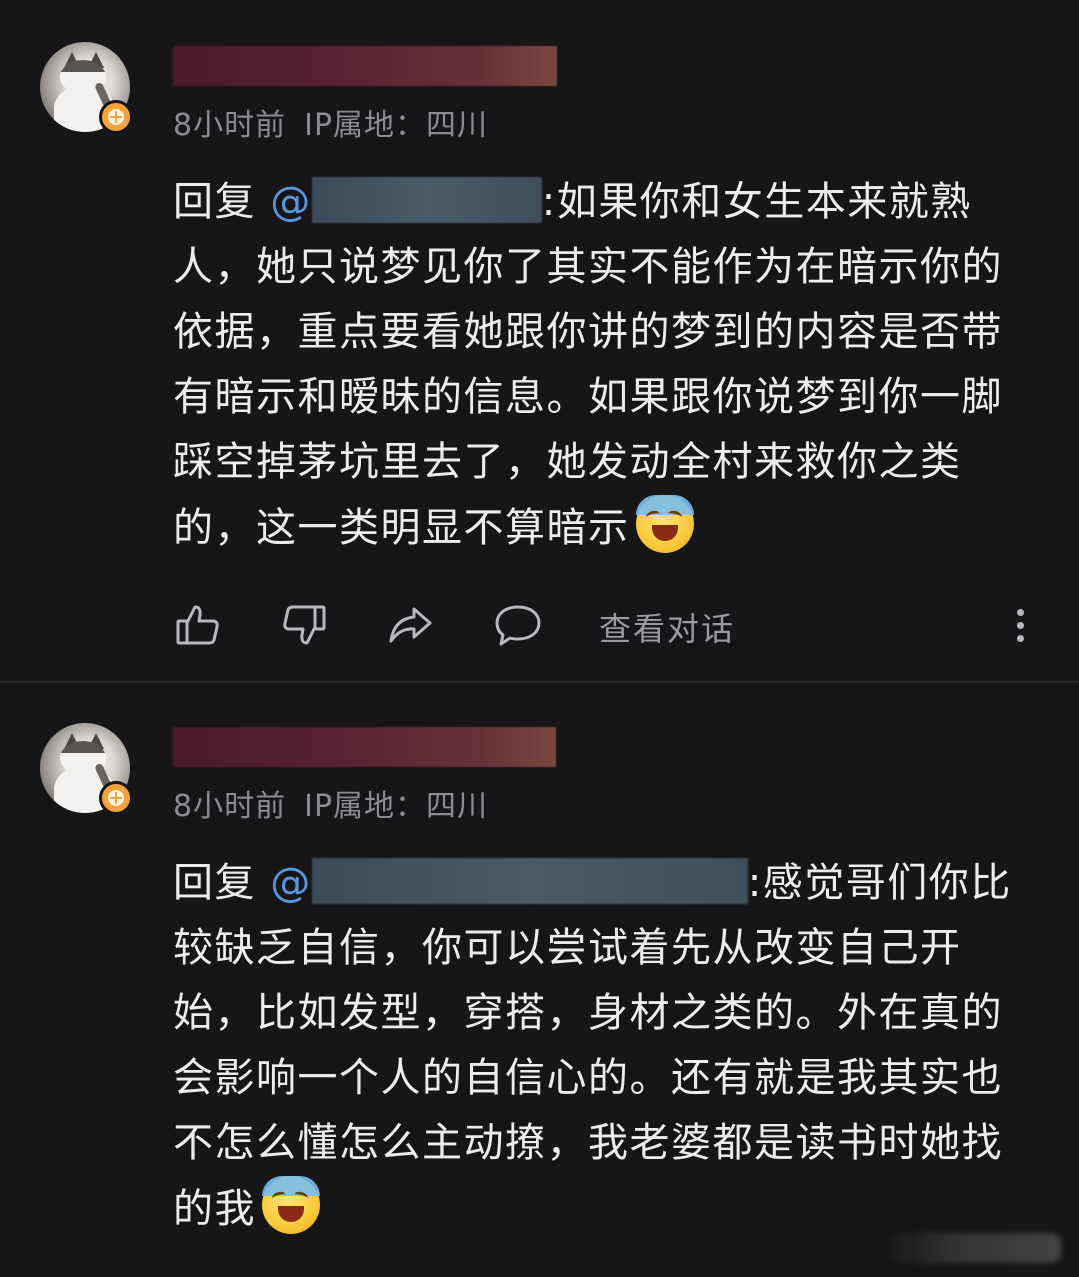 The width and height of the screenshot is (1079, 1277). What do you see at coordinates (304, 625) in the screenshot?
I see `thumbs-down-icon` at bounding box center [304, 625].